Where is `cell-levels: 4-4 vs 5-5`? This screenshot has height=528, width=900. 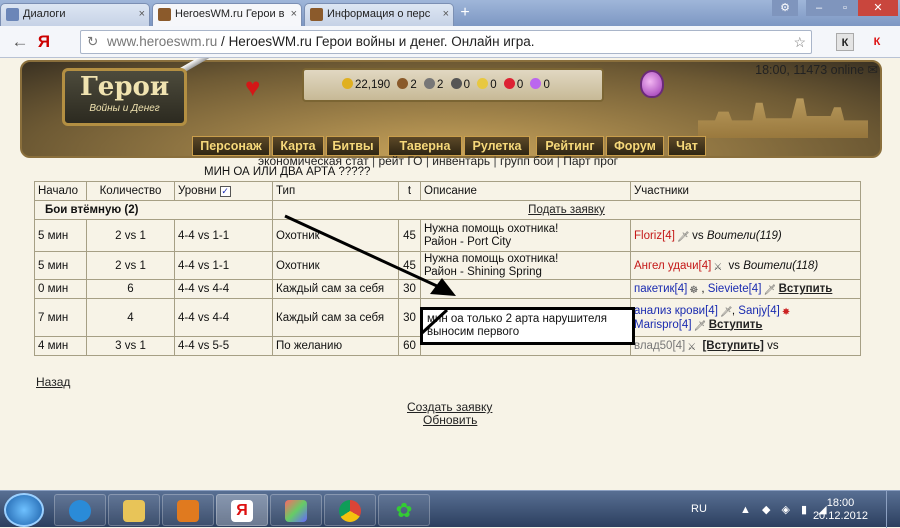 cell-levels: 4-4 vs 5-5 is located at coordinates (223, 346).